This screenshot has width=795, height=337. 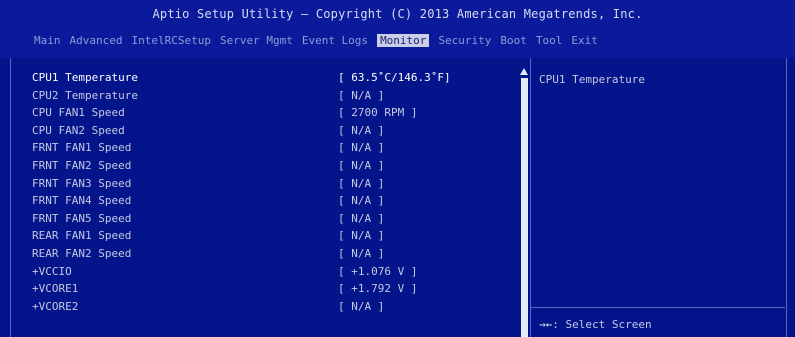 What do you see at coordinates (170, 40) in the screenshot?
I see `tab-intelrcsetup: IntelRCSetup` at bounding box center [170, 40].